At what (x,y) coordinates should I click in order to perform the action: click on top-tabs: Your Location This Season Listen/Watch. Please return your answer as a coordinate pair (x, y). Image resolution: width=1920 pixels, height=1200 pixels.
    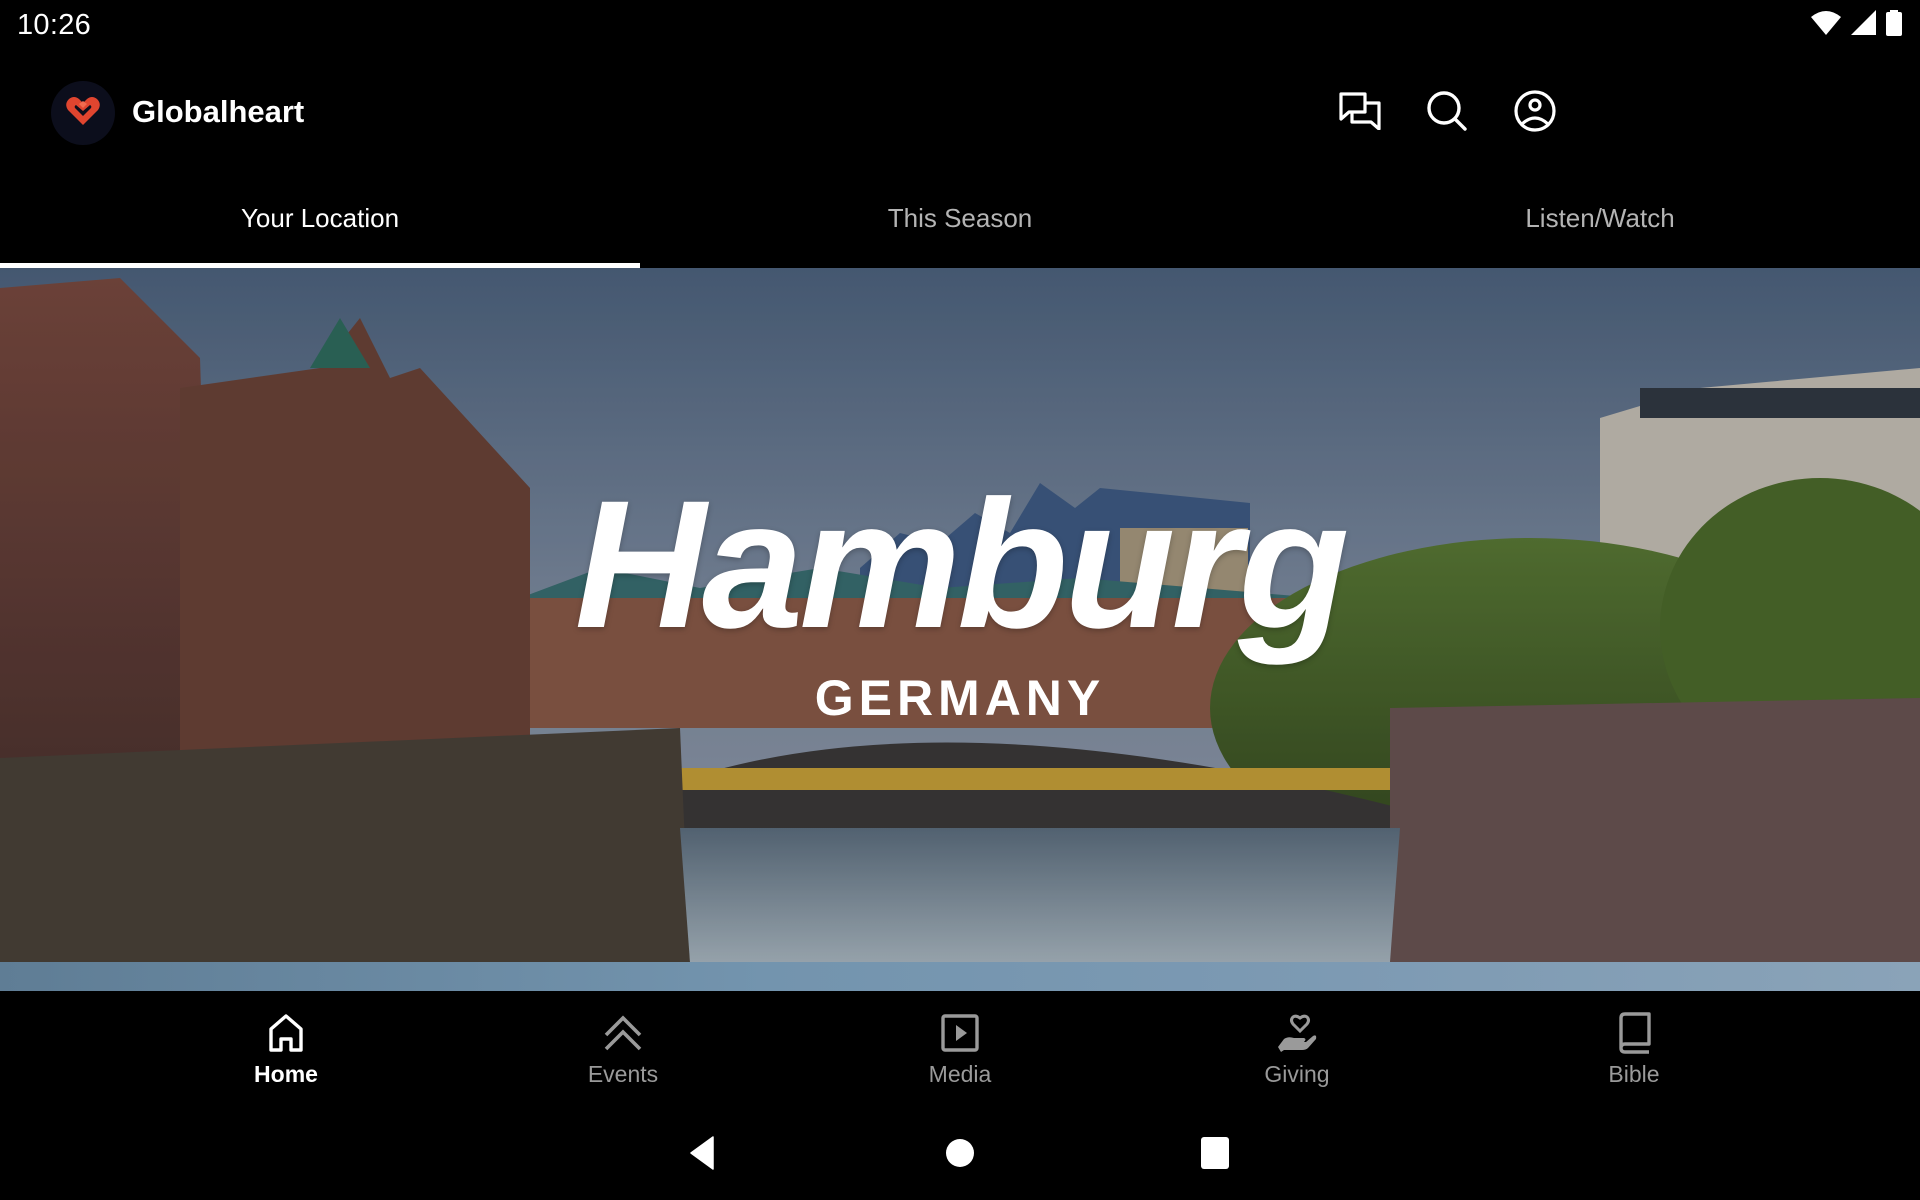
    Looking at the image, I should click on (960, 222).